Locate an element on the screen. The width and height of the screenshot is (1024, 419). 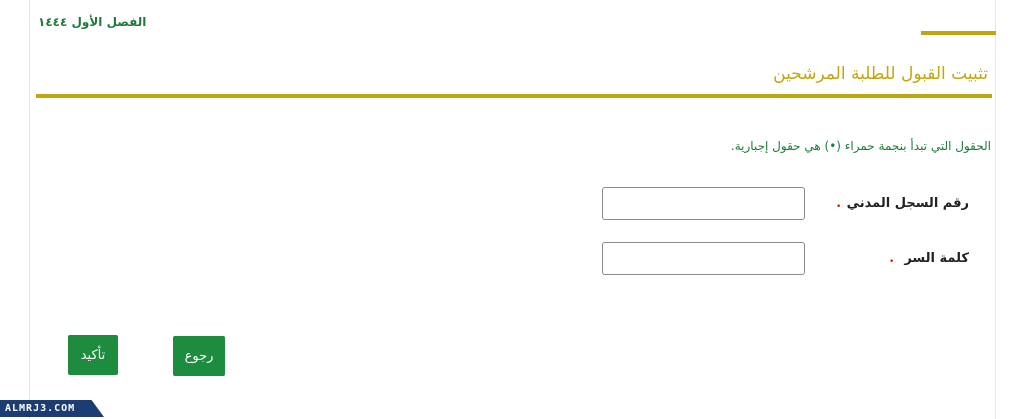
civil-id-label: رقم السجل المدني is located at coordinates (907, 203).